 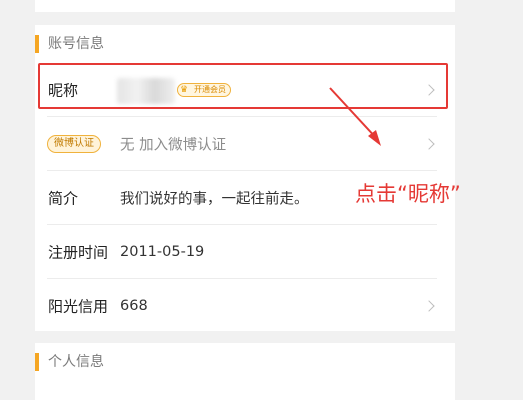 I want to click on click-annotation: 点击“昵称”, so click(x=408, y=194).